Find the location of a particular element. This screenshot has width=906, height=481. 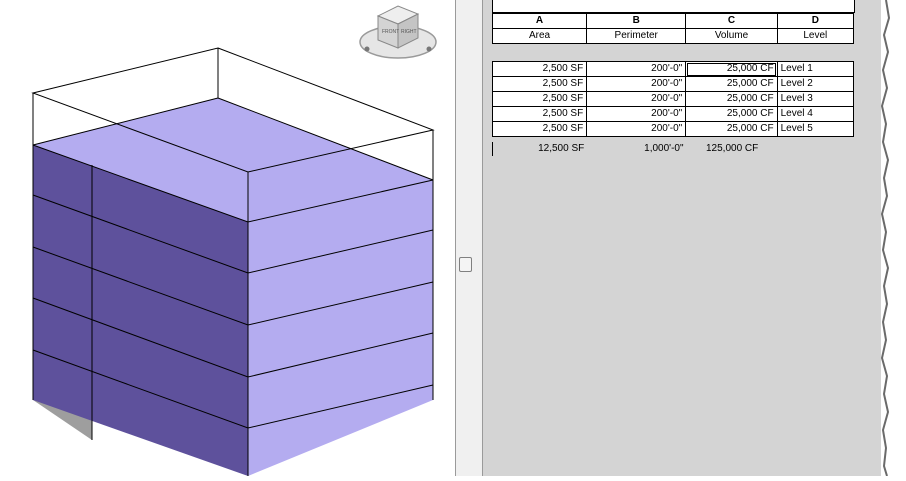

cell-level: Level 3 is located at coordinates (815, 99).